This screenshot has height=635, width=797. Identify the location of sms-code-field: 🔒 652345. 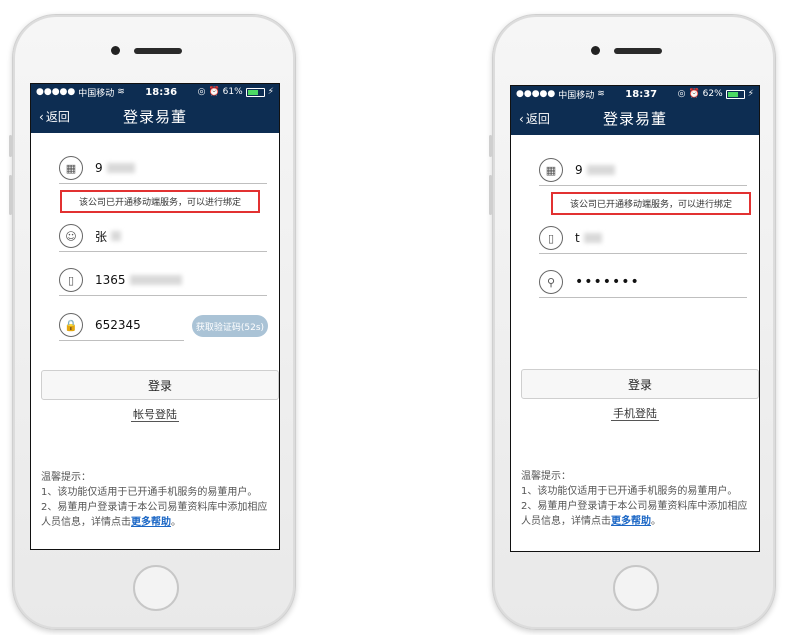
(121, 325).